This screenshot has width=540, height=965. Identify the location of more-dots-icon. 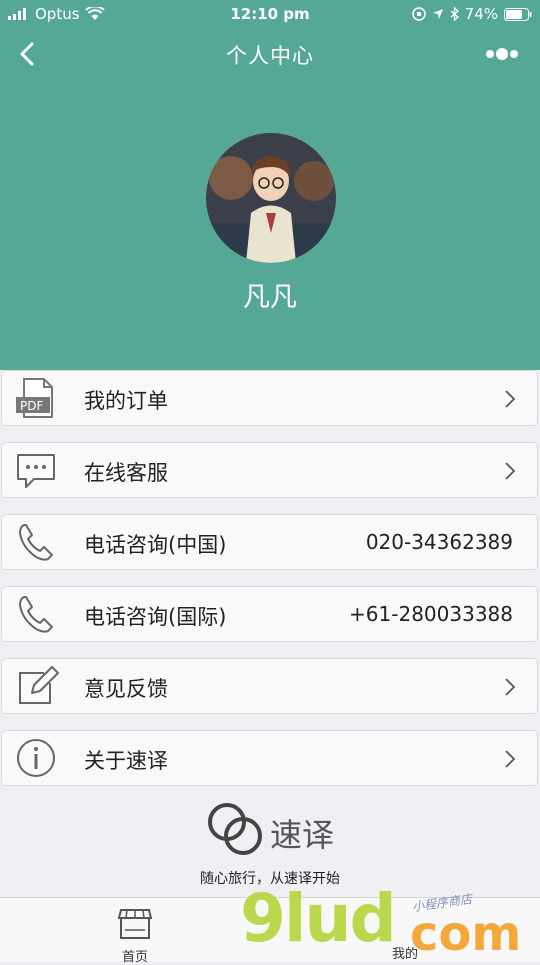
(502, 54).